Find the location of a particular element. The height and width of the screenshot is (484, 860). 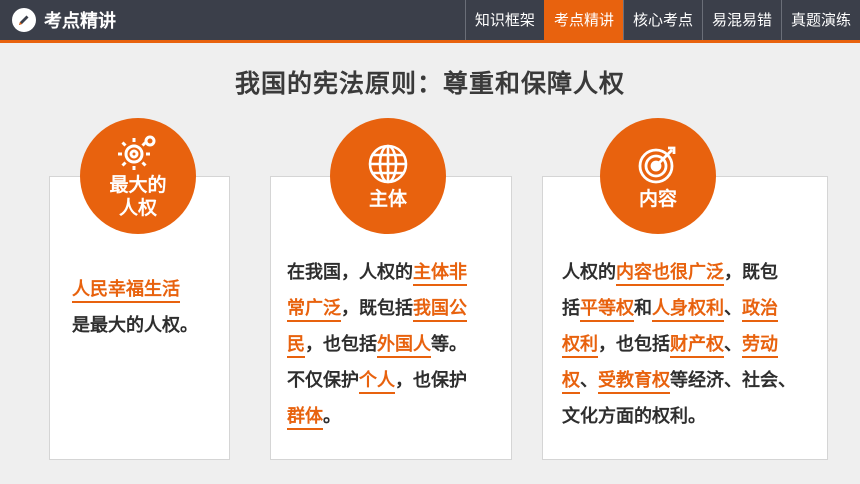

highlighted-term: 受教育权 is located at coordinates (634, 382).